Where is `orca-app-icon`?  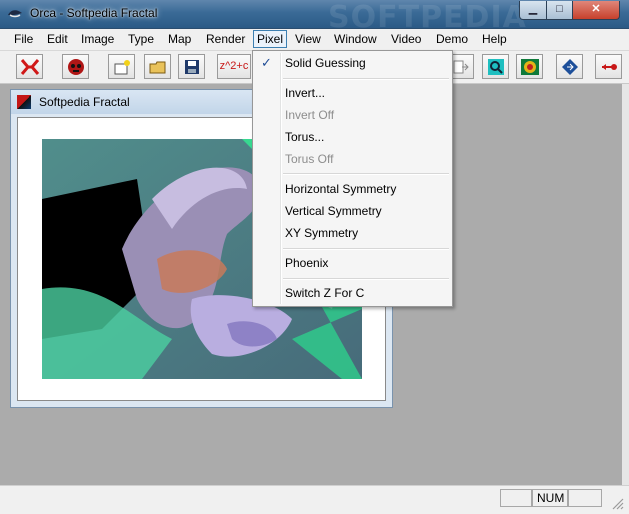
orca-app-icon is located at coordinates (15, 14).